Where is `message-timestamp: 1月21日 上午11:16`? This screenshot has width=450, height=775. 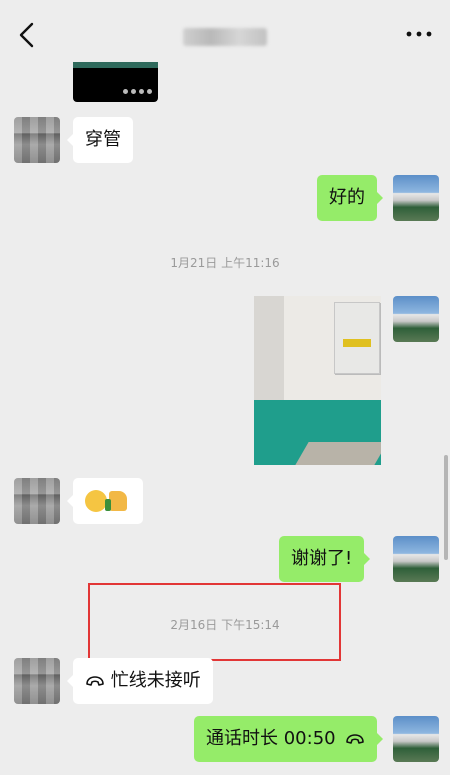 message-timestamp: 1月21日 上午11:16 is located at coordinates (225, 263).